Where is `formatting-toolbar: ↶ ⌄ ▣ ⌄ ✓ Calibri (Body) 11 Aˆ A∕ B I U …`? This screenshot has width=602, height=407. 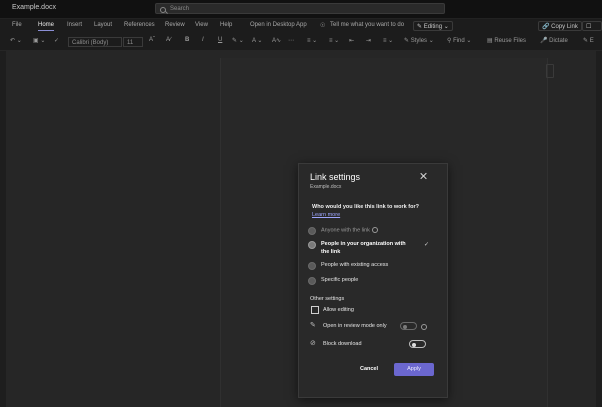 formatting-toolbar: ↶ ⌄ ▣ ⌄ ✓ Calibri (Body) 11 Aˆ A∕ B I U … is located at coordinates (301, 42).